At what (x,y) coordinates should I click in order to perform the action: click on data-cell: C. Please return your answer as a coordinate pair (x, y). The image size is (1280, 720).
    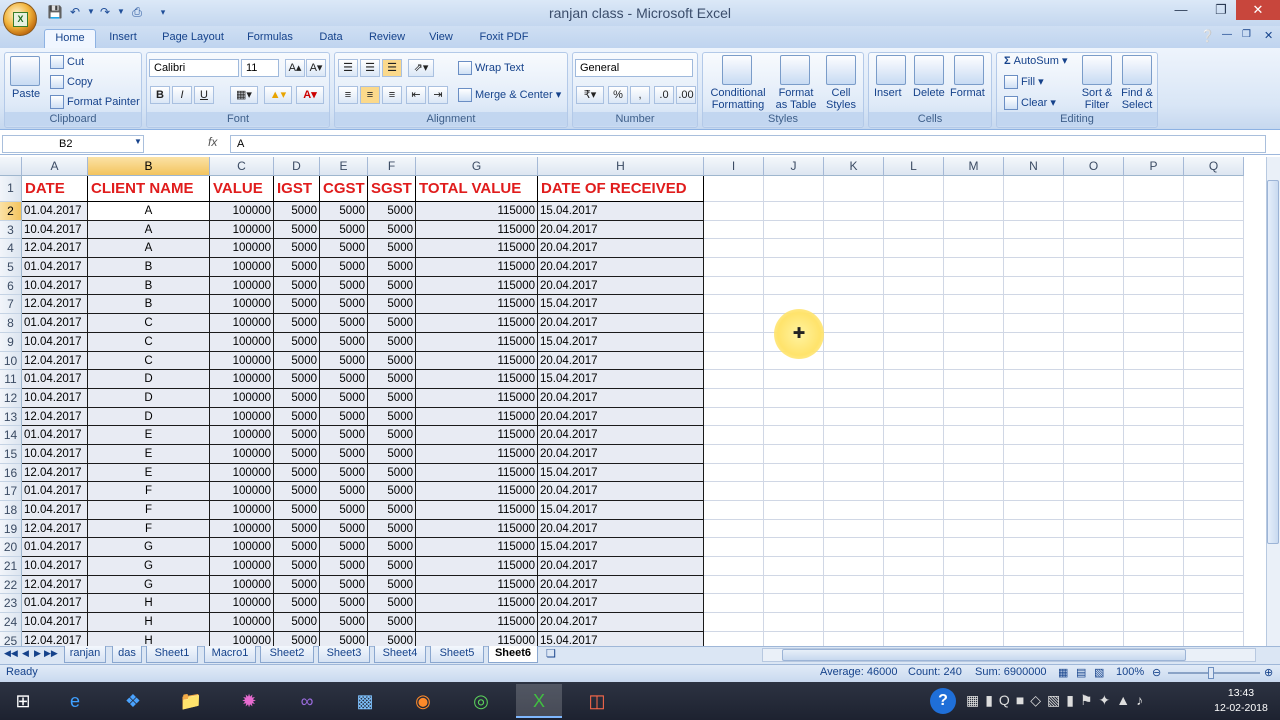
    Looking at the image, I should click on (149, 361).